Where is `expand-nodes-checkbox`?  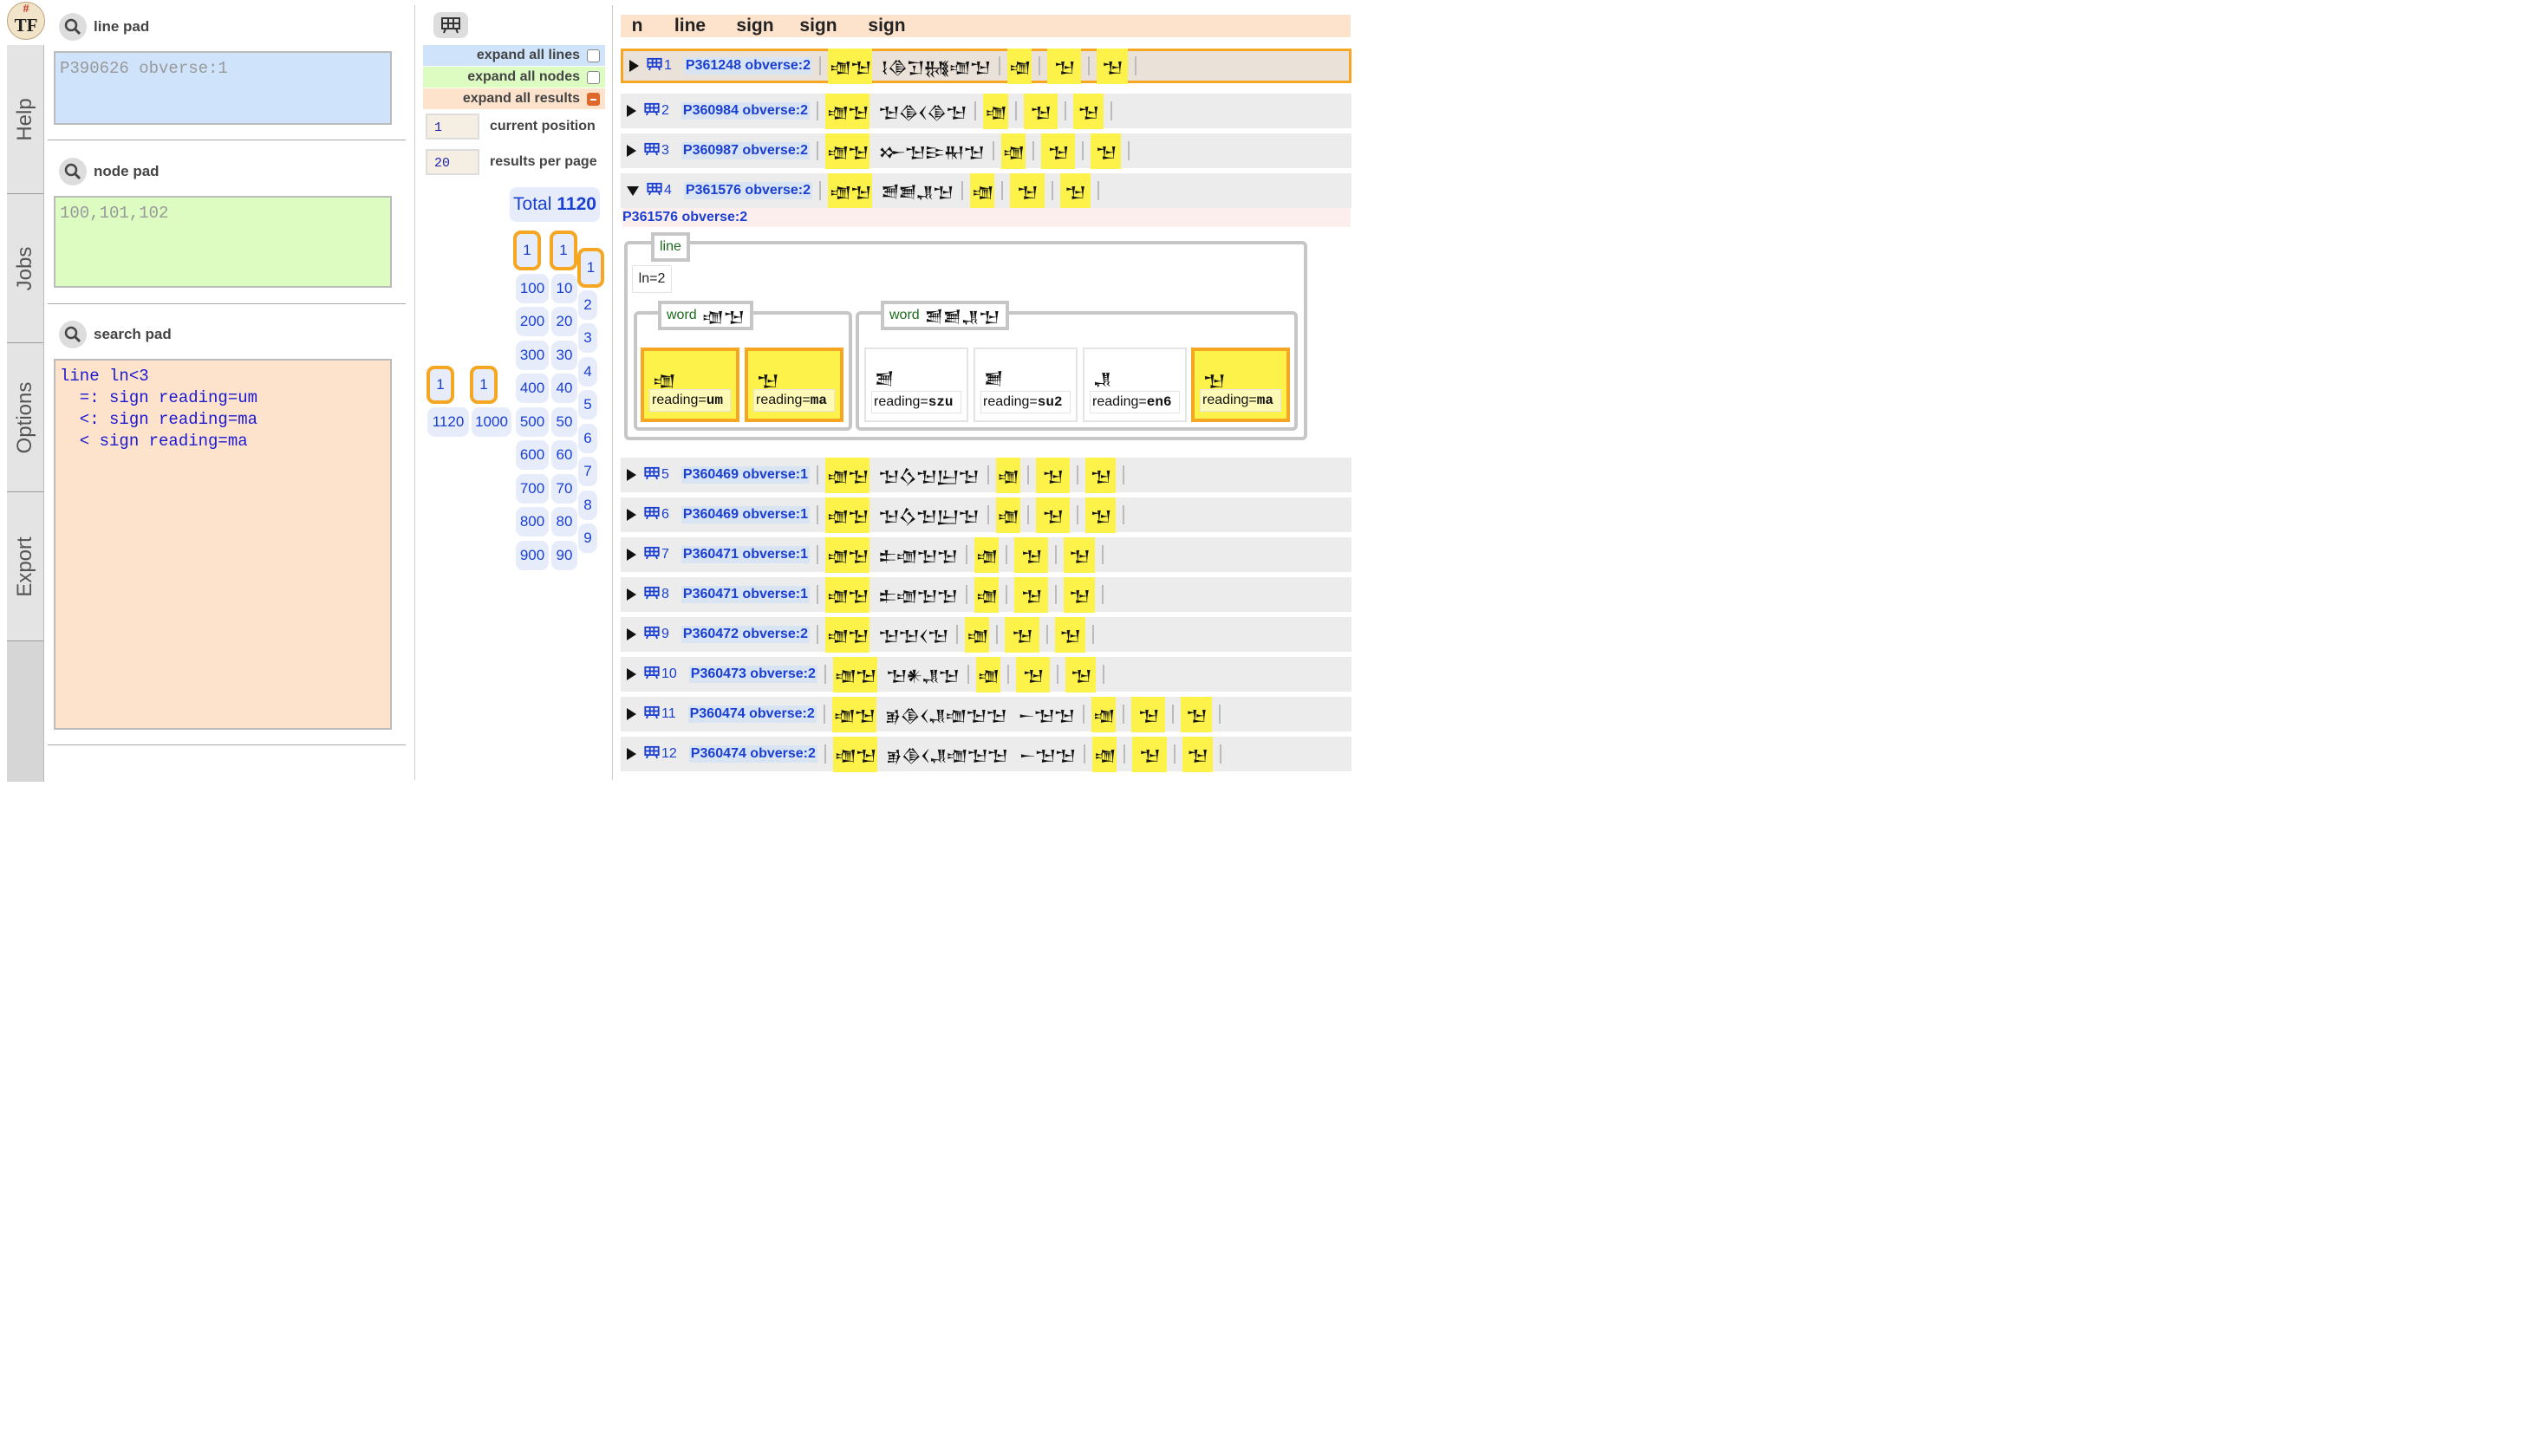 expand-nodes-checkbox is located at coordinates (593, 77).